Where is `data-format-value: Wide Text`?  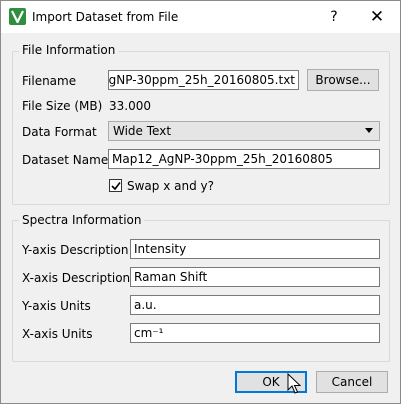 data-format-value: Wide Text is located at coordinates (142, 131).